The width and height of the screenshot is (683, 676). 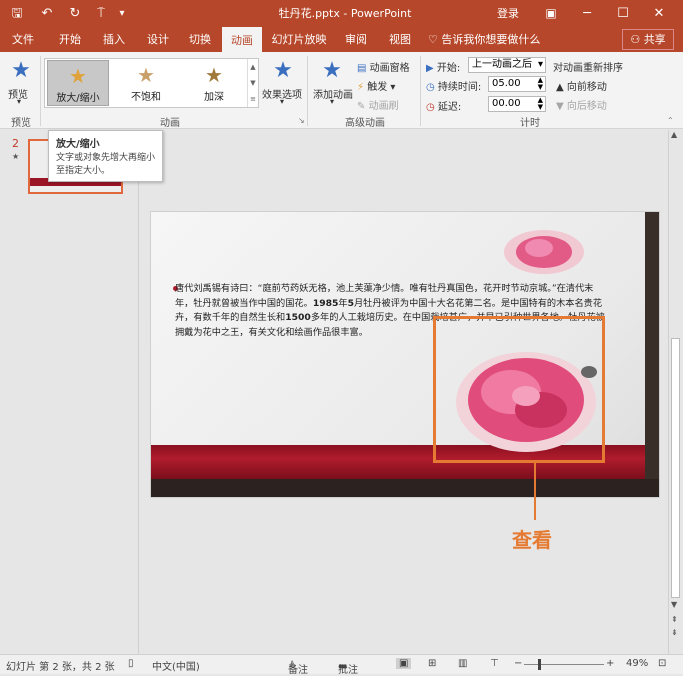 I want to click on tab-animations: 动画, so click(x=242, y=39).